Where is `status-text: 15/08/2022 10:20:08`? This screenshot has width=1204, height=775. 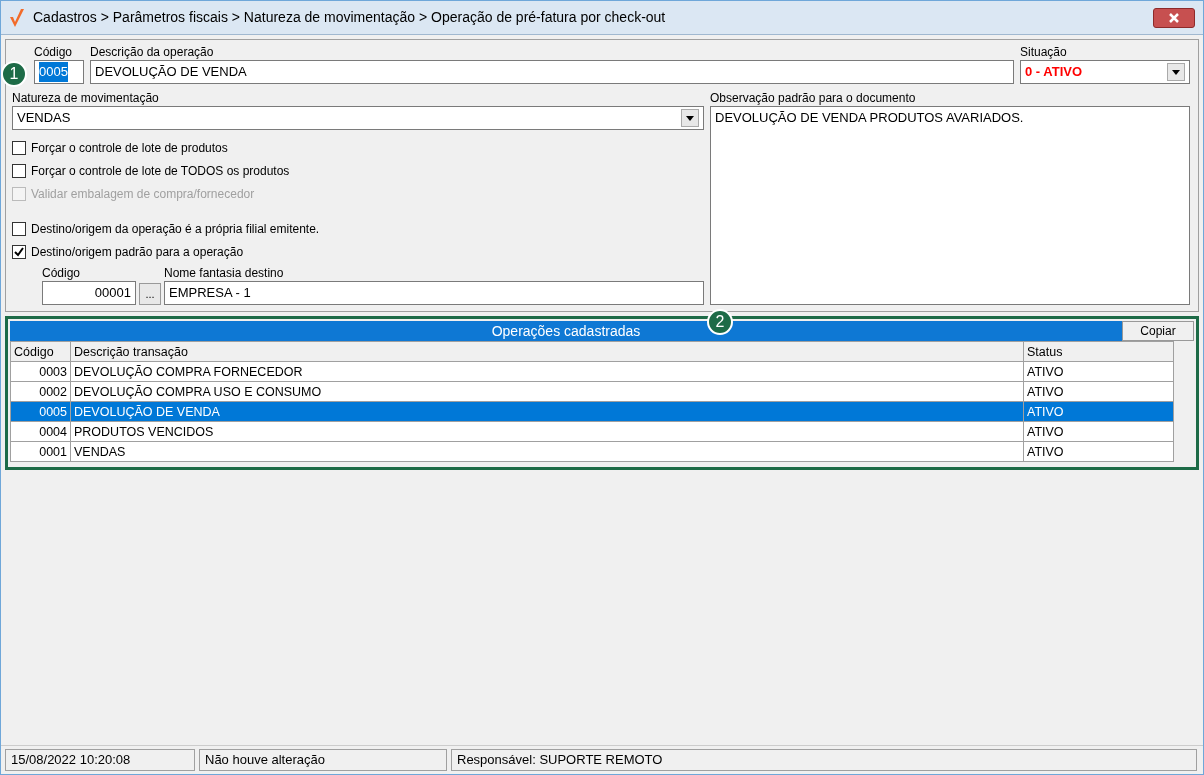 status-text: 15/08/2022 10:20:08 is located at coordinates (100, 760).